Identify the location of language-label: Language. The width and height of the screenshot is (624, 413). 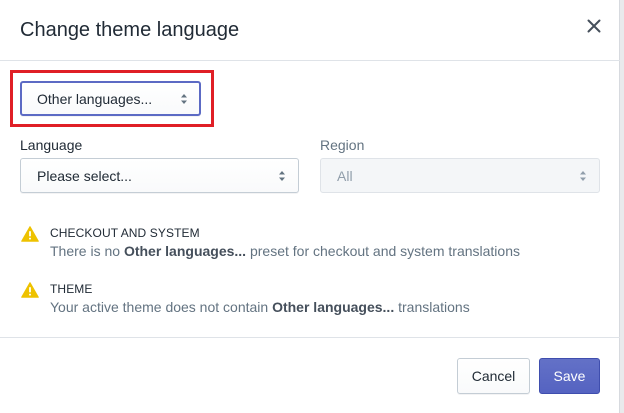
(51, 145).